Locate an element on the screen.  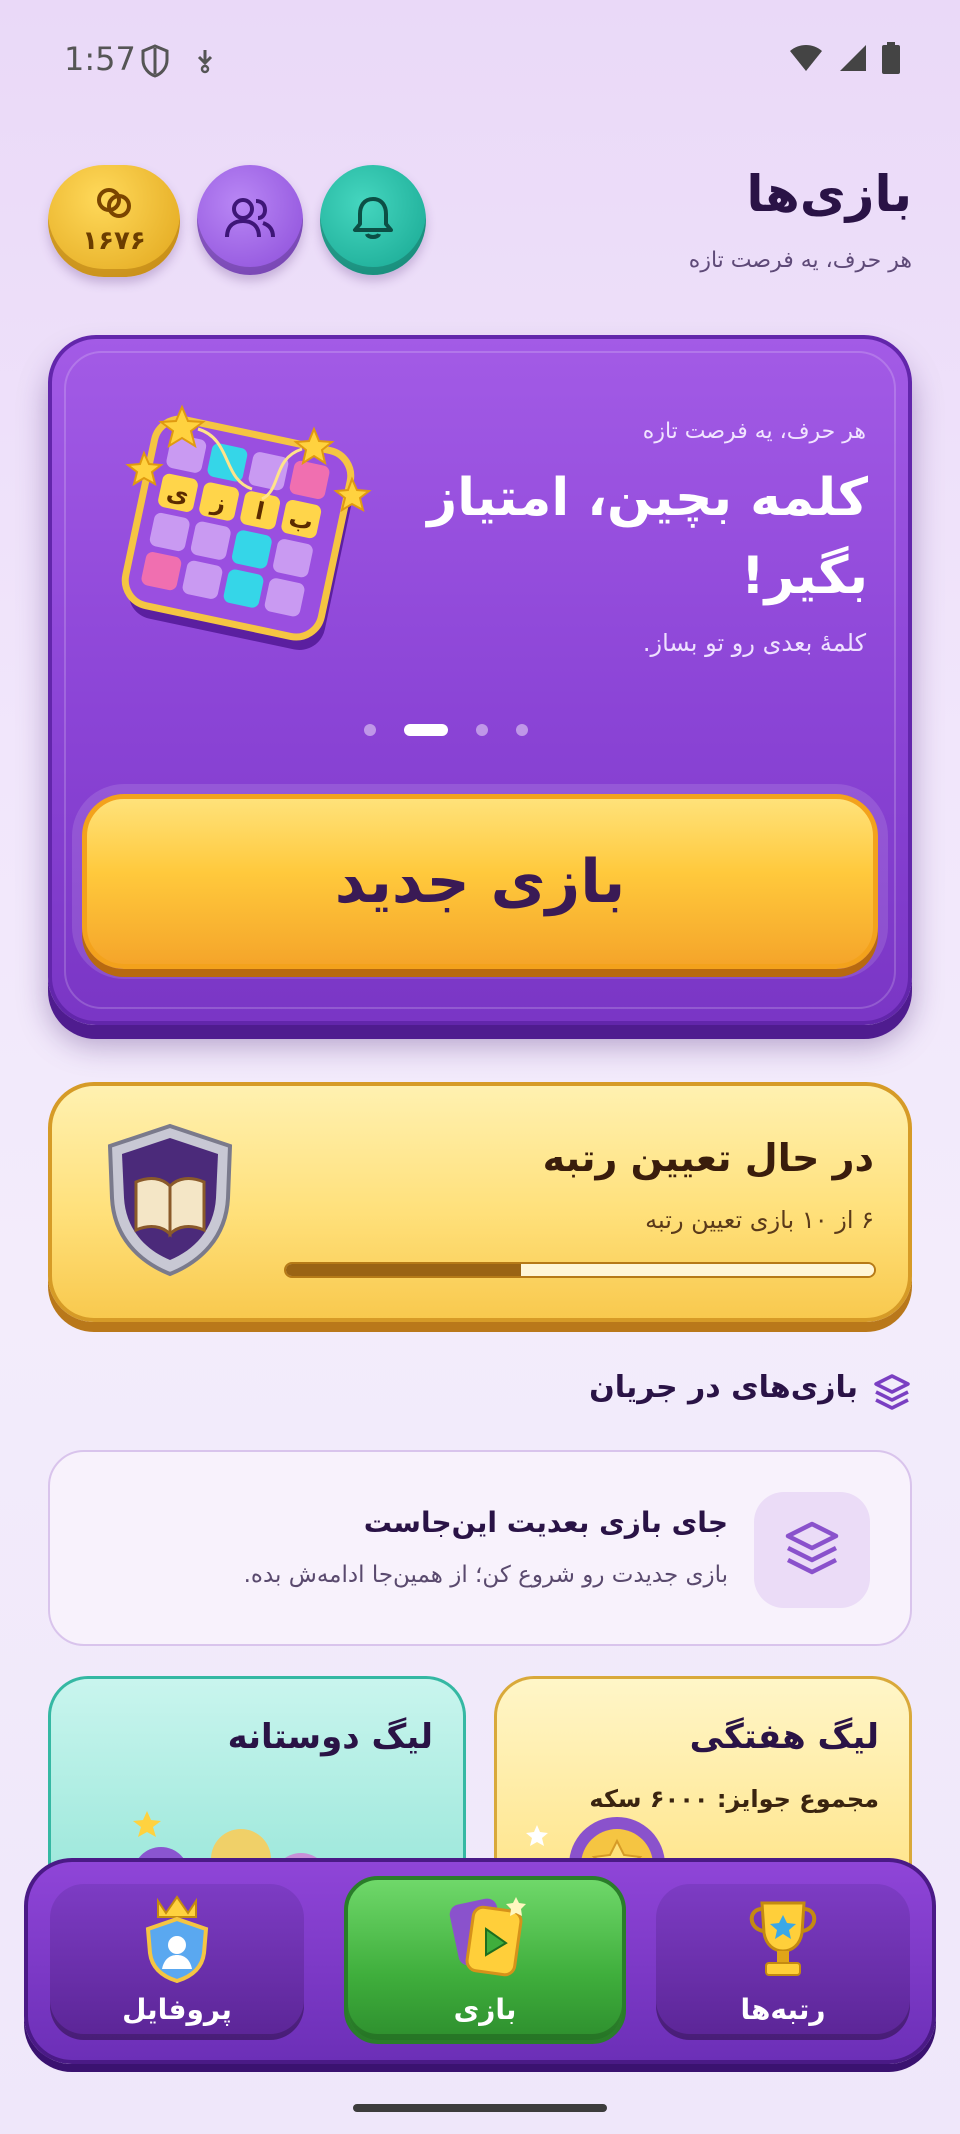
coins-icon is located at coordinates (114, 205).